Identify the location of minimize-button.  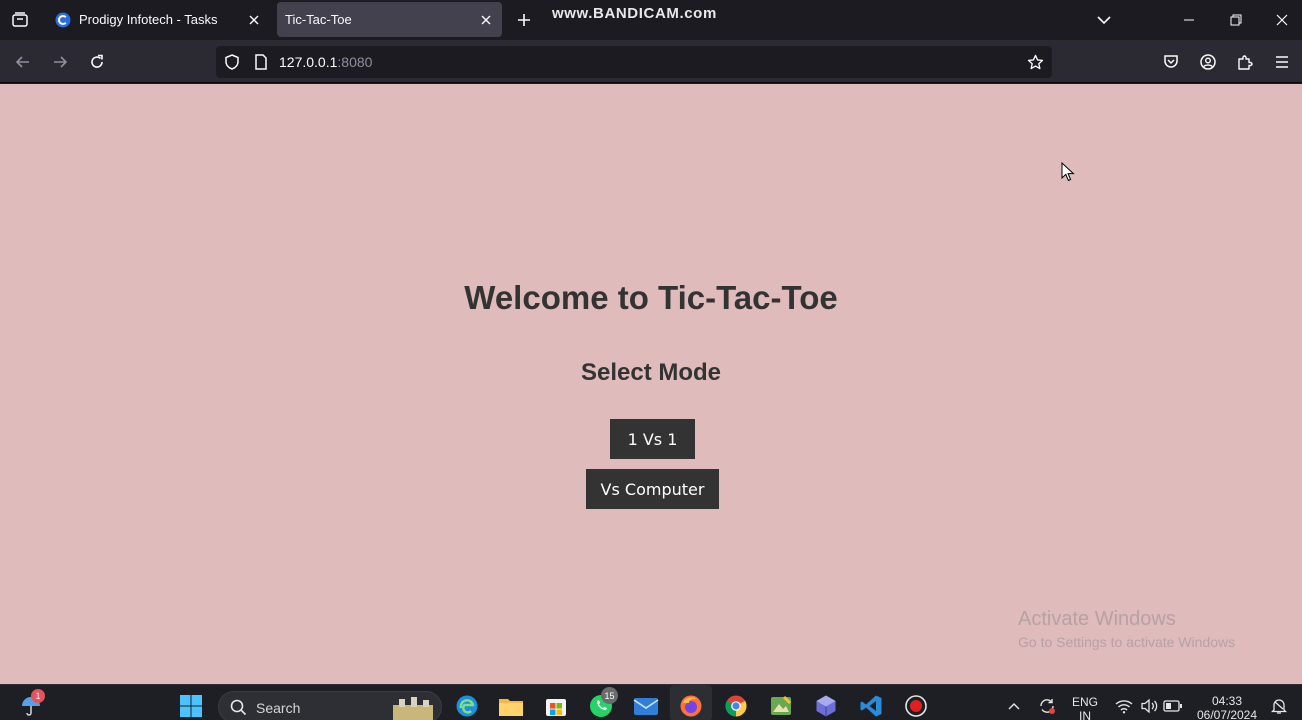
(1189, 20).